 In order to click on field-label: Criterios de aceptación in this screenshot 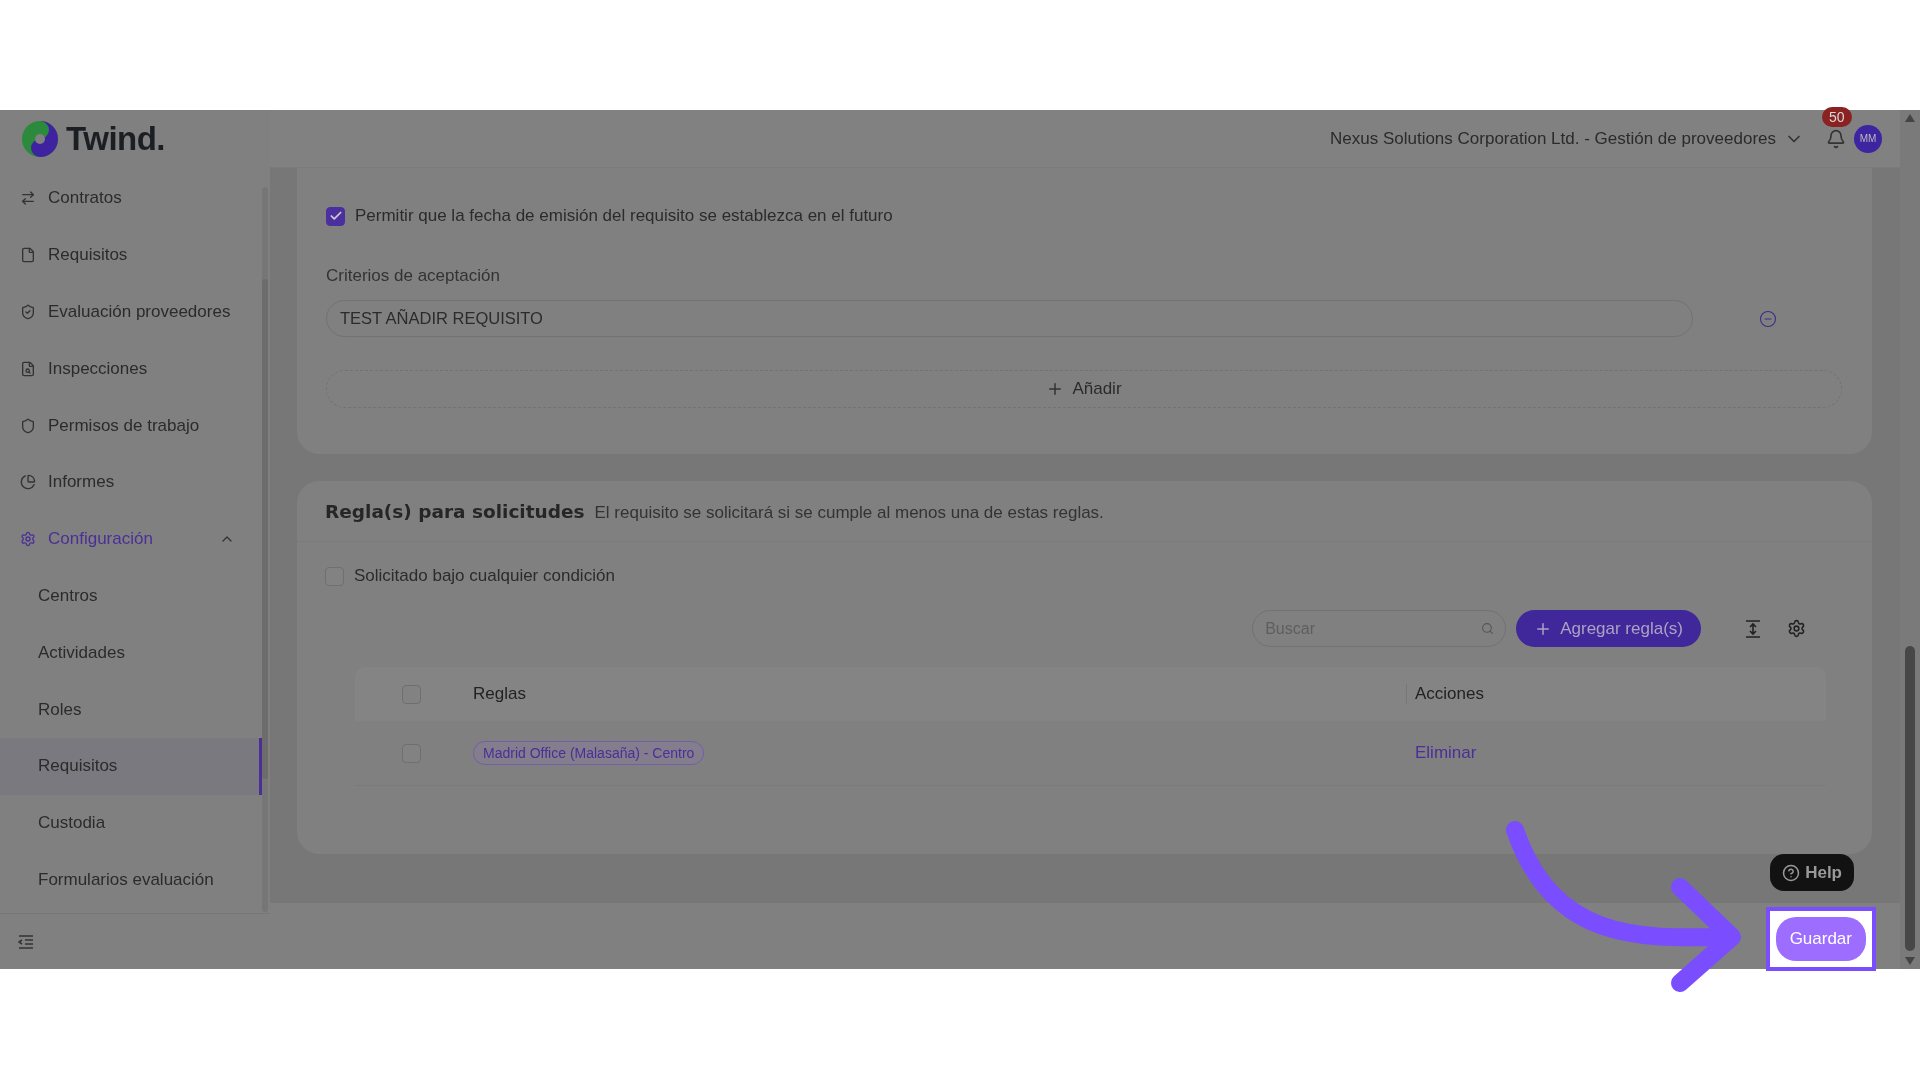, I will do `click(413, 276)`.